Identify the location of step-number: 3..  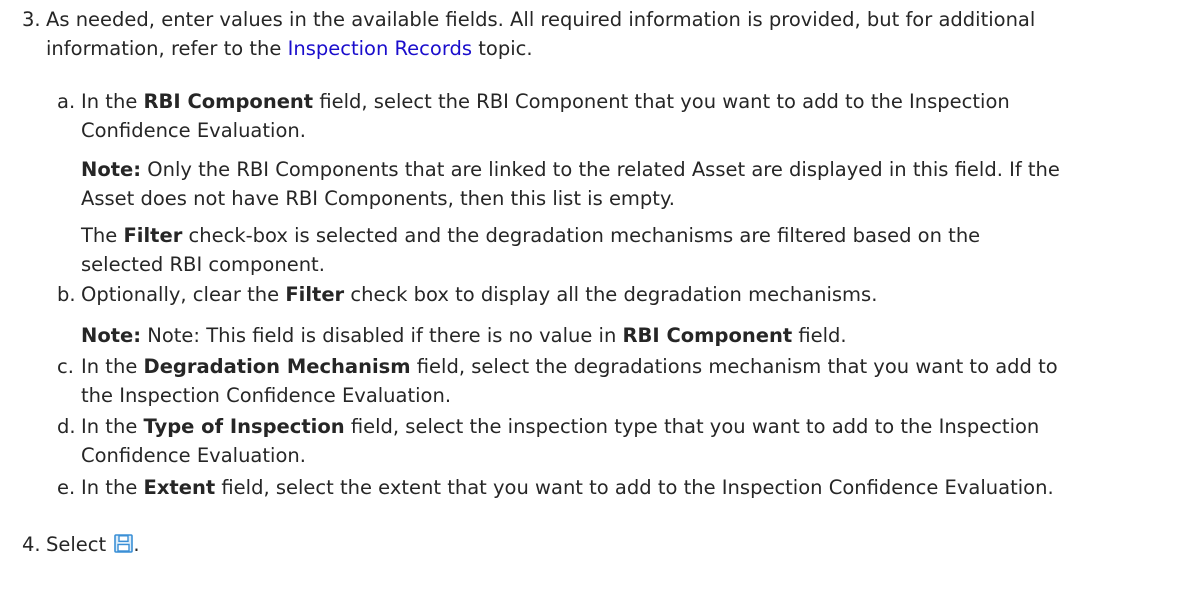
(31, 19).